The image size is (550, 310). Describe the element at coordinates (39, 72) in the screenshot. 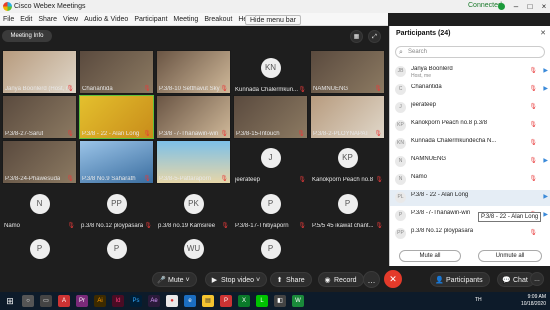

I see `video-tile: Janya Boonlerd (Host, me) 🎙` at that location.